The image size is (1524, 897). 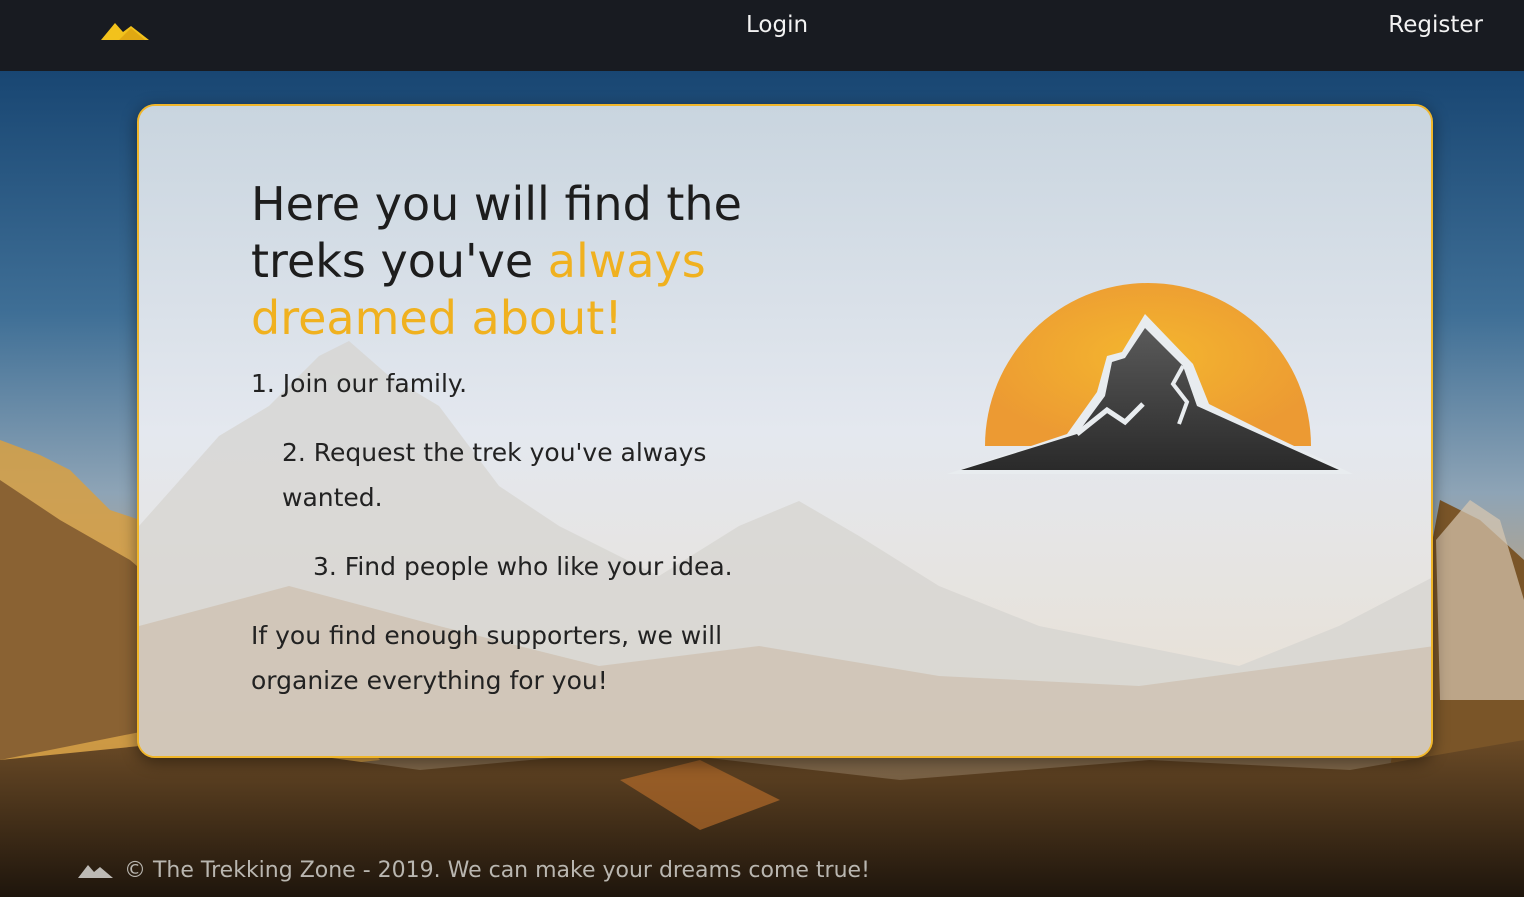 What do you see at coordinates (1435, 25) in the screenshot?
I see `register-link: Register` at bounding box center [1435, 25].